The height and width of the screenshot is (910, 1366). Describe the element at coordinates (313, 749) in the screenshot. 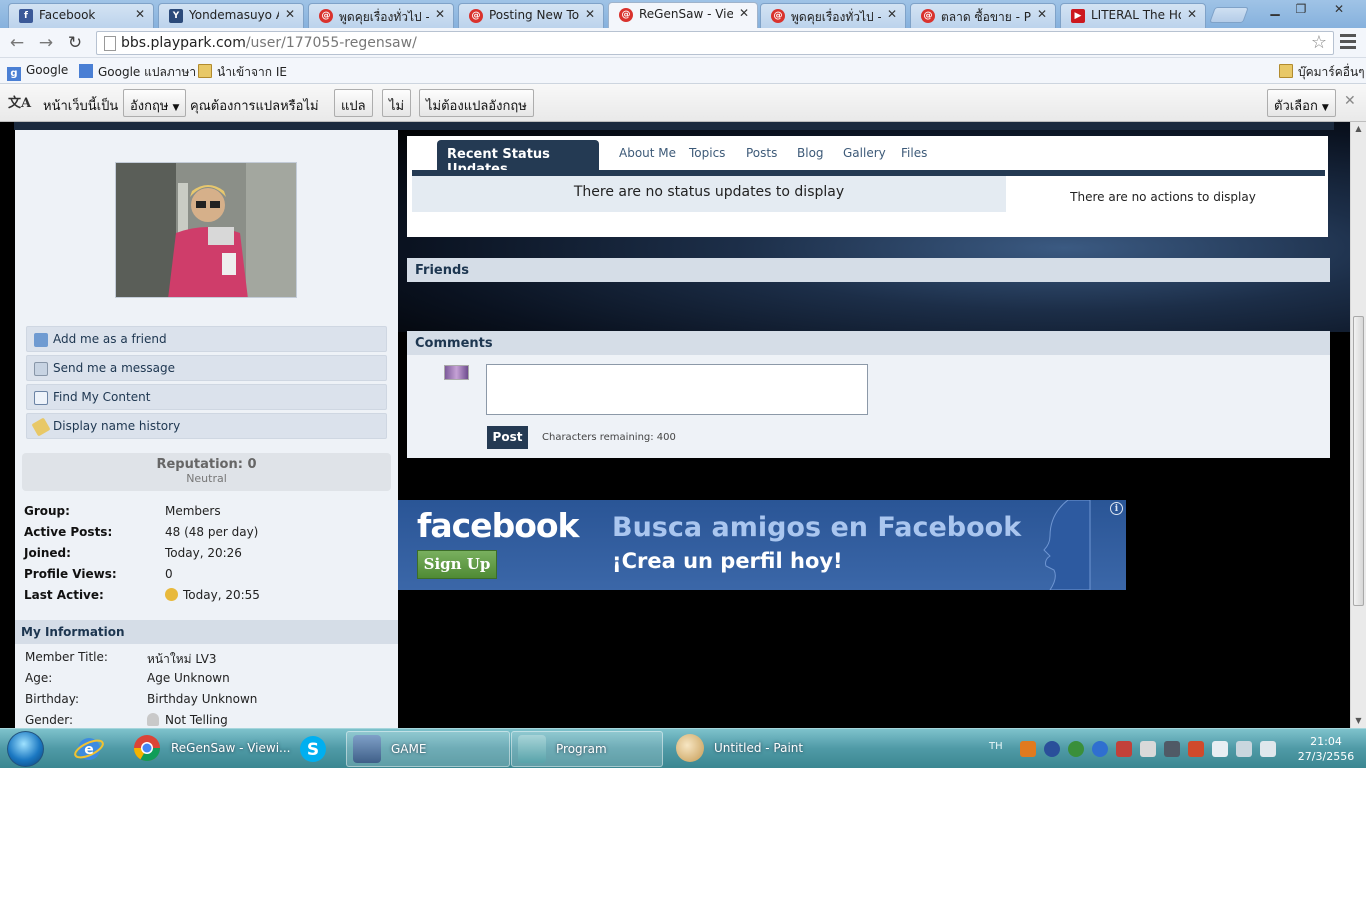

I see `skype-icon: S` at that location.